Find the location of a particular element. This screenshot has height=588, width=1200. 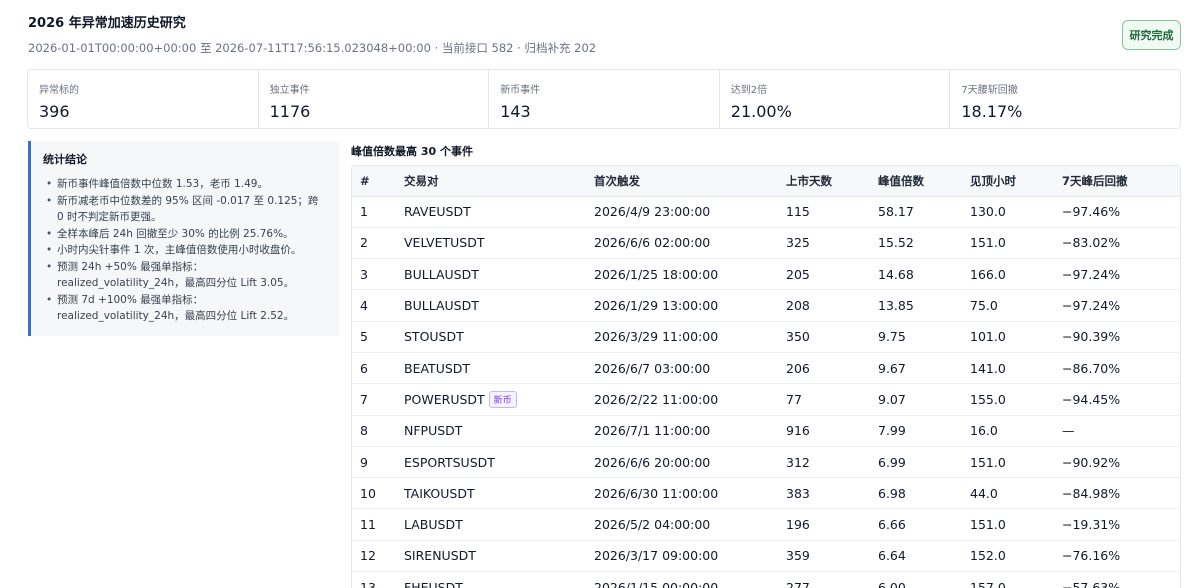

stat-card-reached-2x: 达到2倍 21.00% is located at coordinates (835, 99).